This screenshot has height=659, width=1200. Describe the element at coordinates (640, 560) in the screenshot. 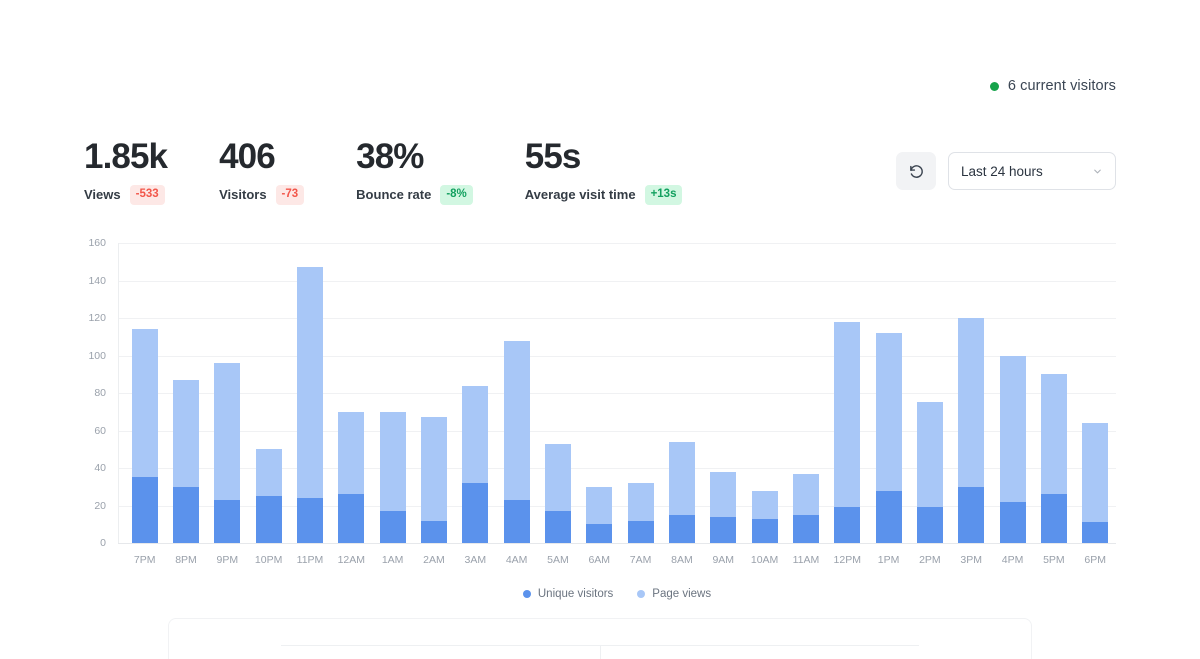

I see `x-axis-tick-label: 7AM` at that location.